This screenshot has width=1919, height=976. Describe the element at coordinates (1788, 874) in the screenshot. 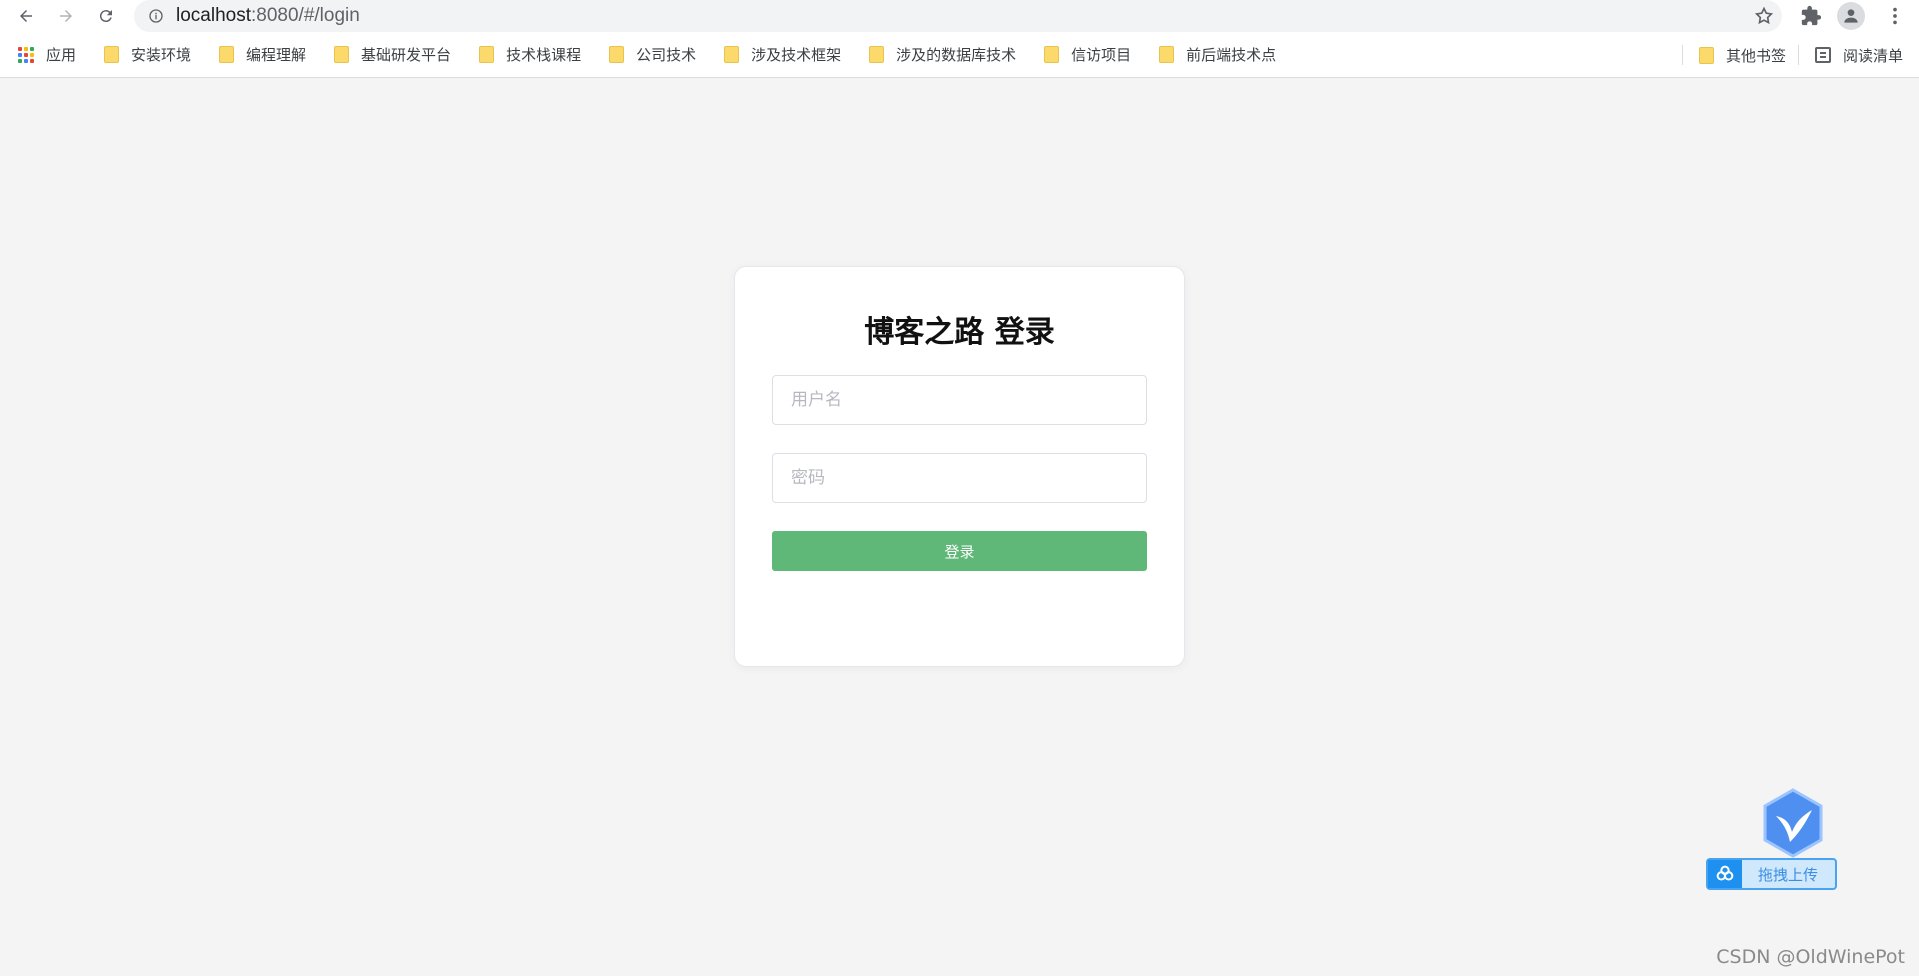

I see `upload-label: 拖拽上传` at that location.